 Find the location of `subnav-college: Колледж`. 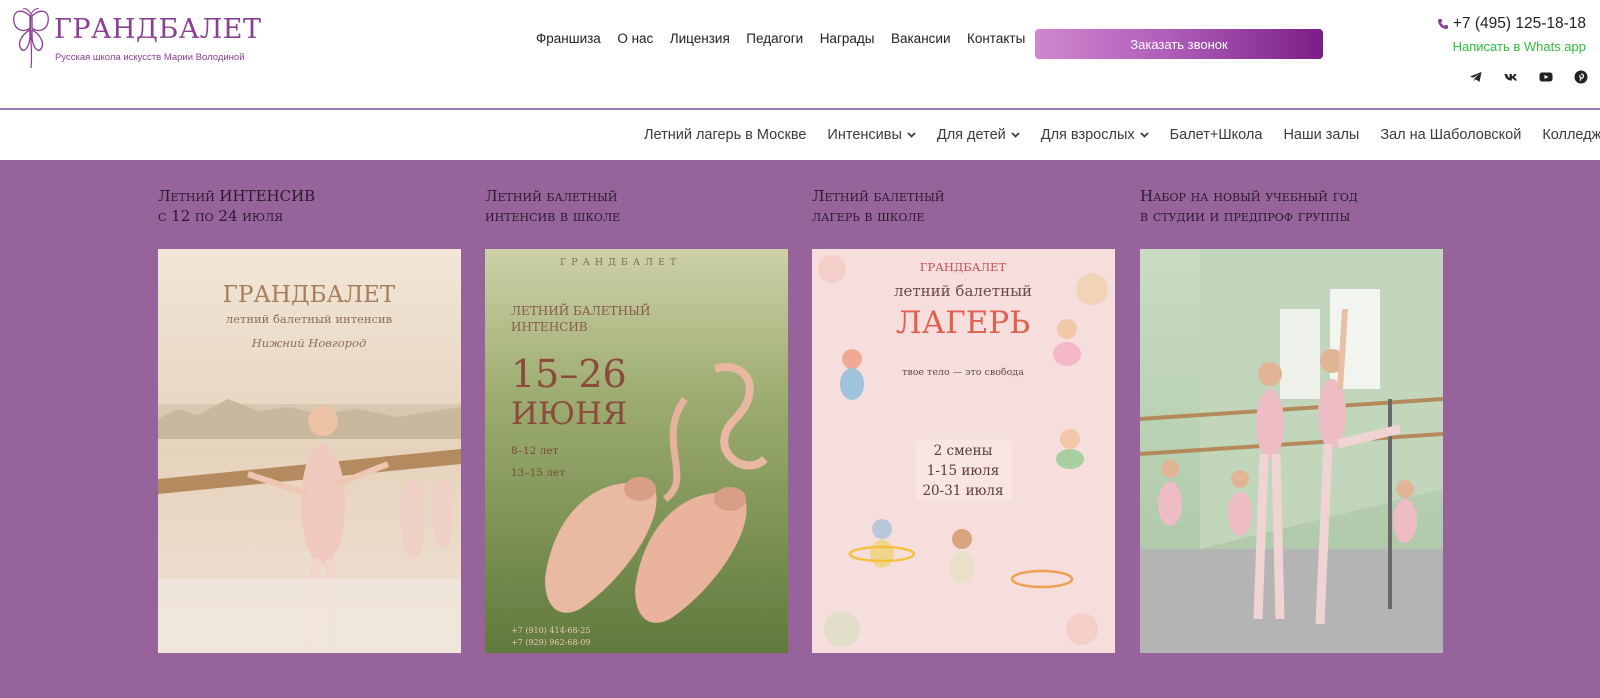

subnav-college: Колледж is located at coordinates (1571, 135).